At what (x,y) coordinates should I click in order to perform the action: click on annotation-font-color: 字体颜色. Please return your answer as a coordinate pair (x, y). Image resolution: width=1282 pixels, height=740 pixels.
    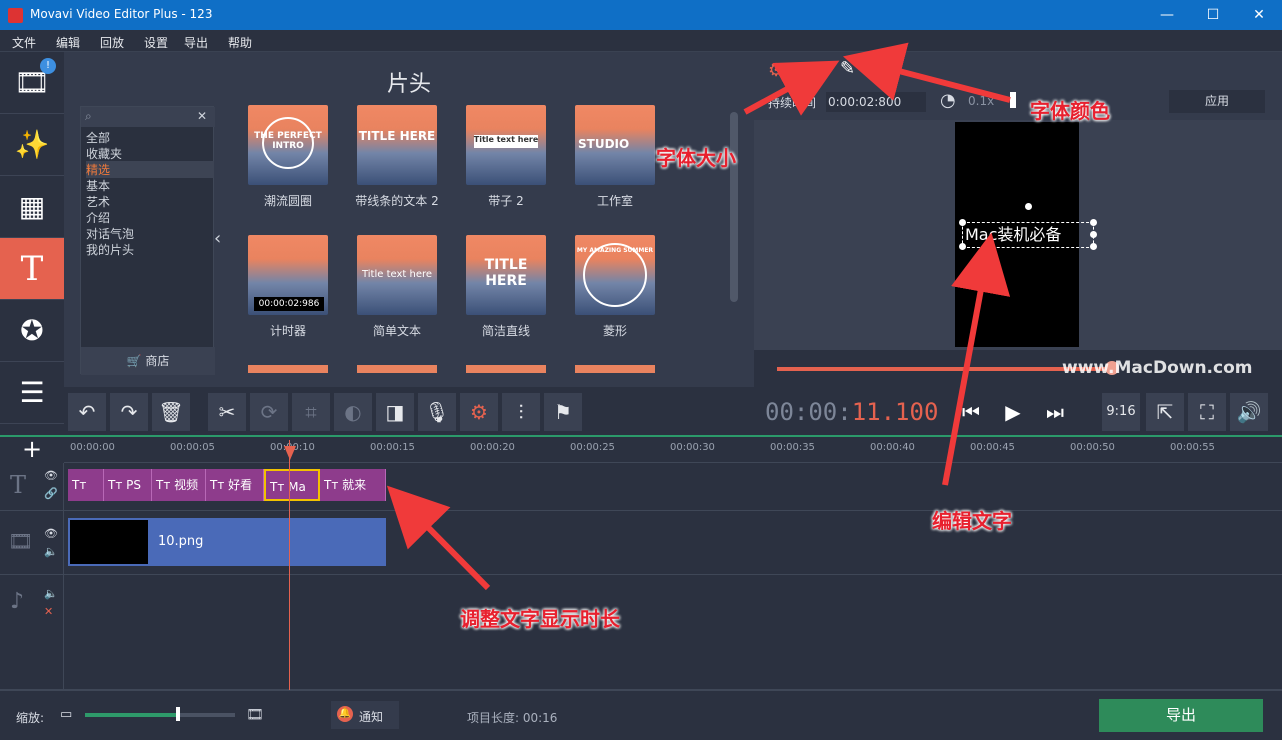
    Looking at the image, I should click on (1070, 111).